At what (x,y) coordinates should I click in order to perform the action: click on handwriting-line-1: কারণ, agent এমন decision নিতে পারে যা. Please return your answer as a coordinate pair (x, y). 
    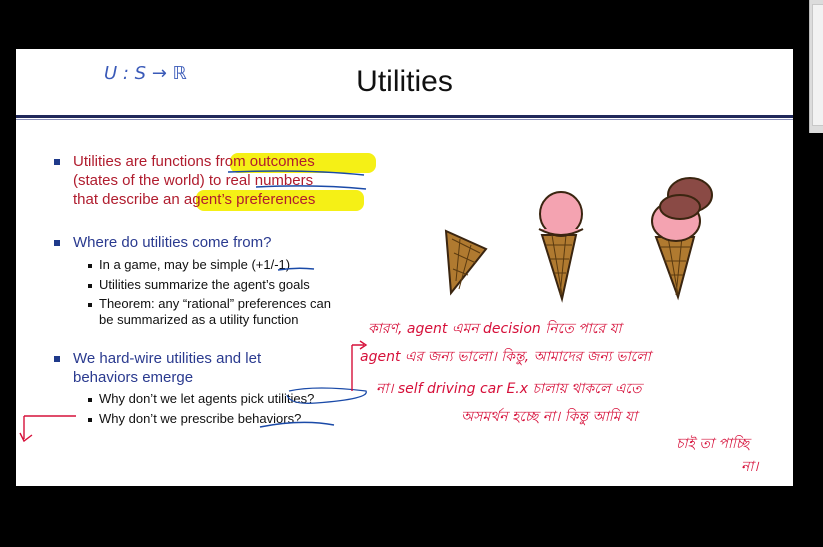
    Looking at the image, I should click on (495, 329).